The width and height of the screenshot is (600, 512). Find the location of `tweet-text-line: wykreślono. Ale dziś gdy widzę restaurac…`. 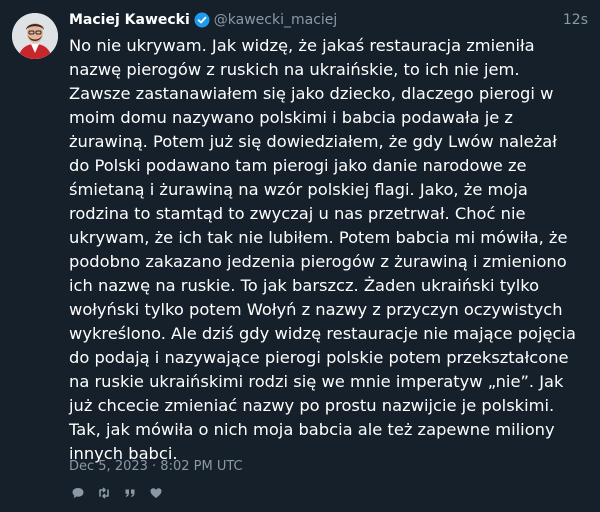

tweet-text-line: wykreślono. Ale dziś gdy widzę restaurac… is located at coordinates (323, 333).